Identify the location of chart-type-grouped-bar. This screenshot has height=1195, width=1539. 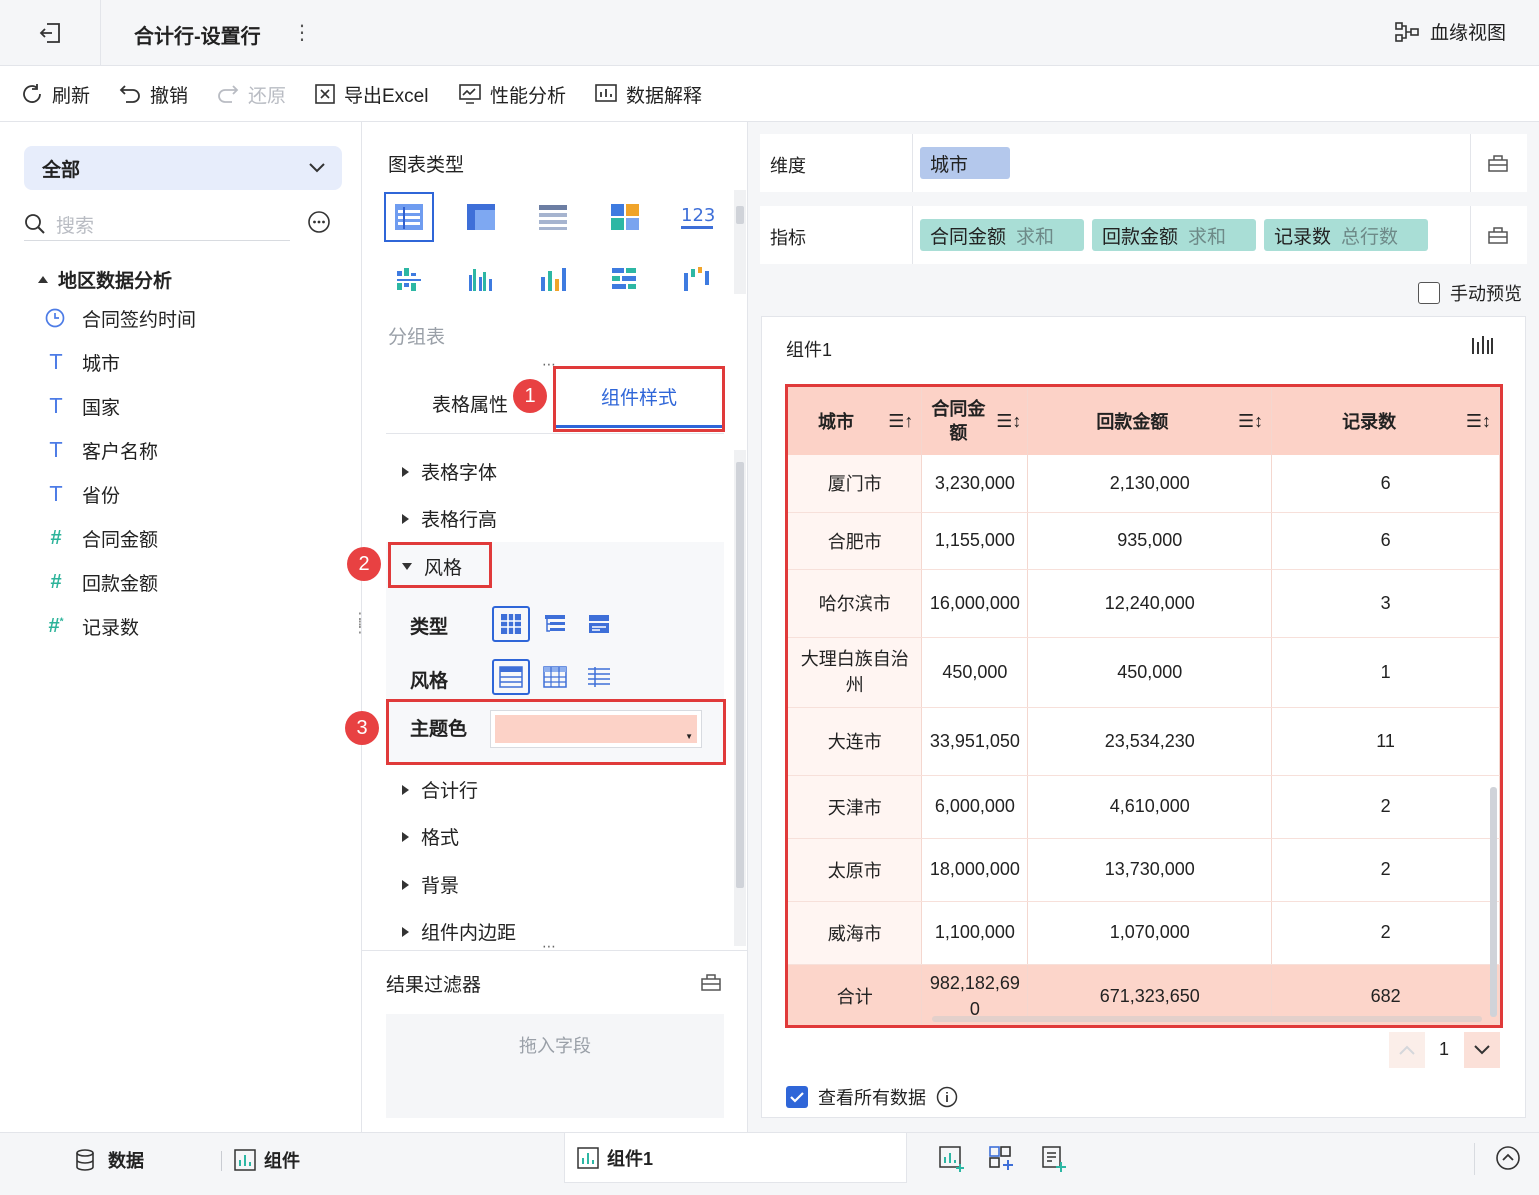
(409, 279).